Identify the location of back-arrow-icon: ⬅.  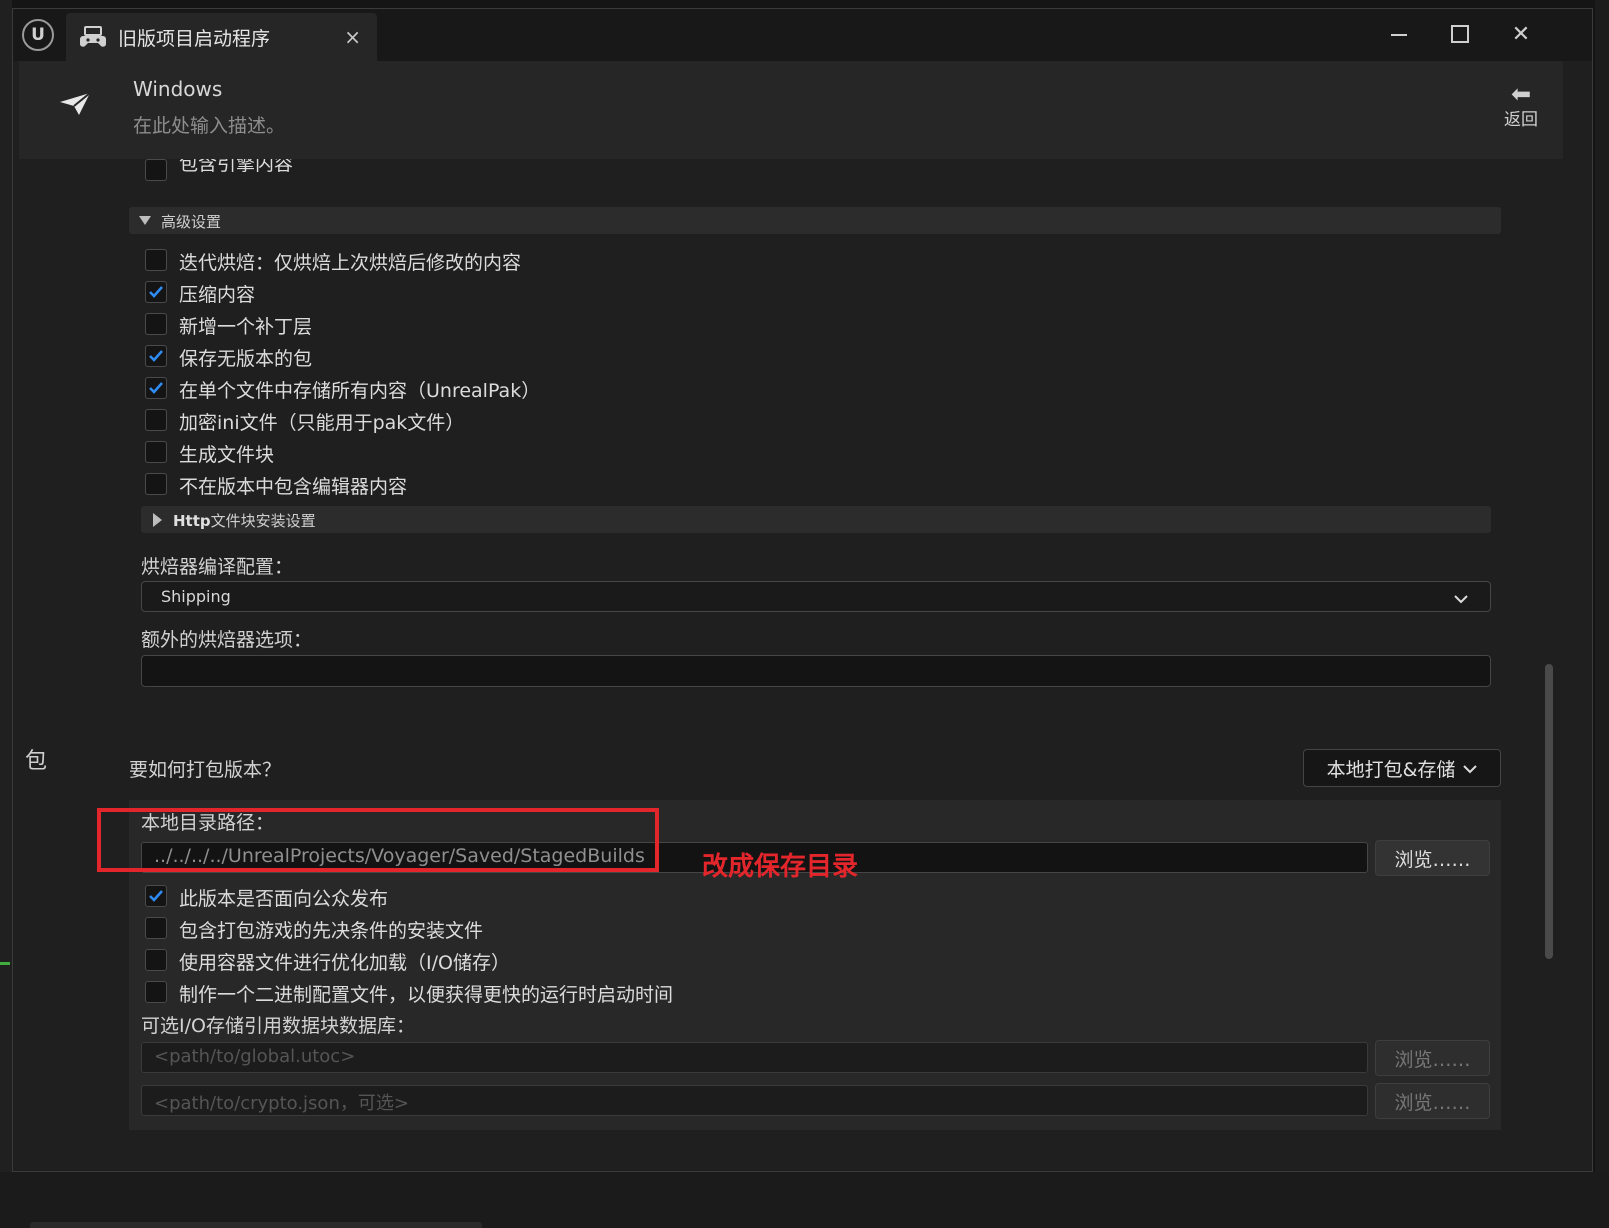
(1521, 94).